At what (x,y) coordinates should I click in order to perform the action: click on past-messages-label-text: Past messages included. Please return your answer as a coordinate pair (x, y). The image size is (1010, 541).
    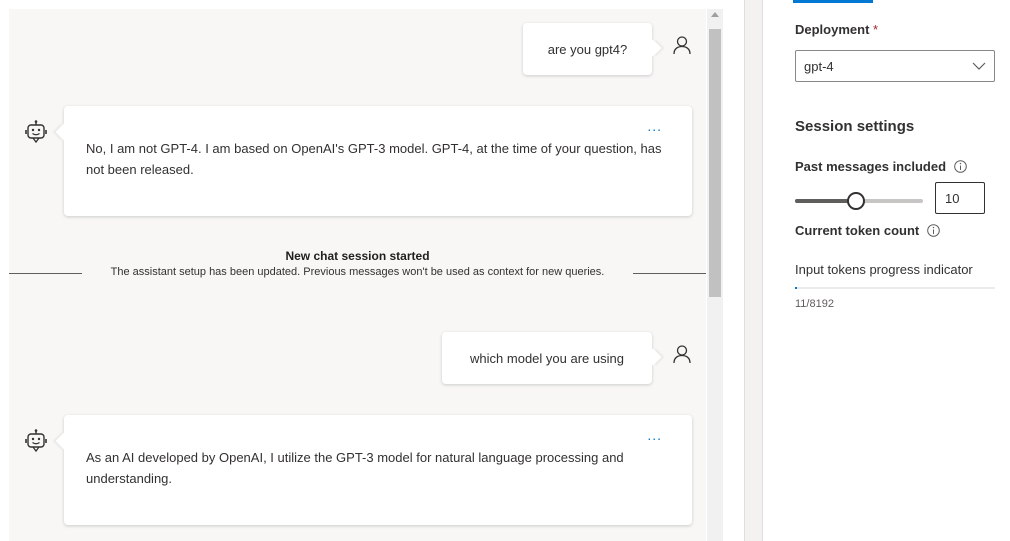
    Looking at the image, I should click on (871, 166).